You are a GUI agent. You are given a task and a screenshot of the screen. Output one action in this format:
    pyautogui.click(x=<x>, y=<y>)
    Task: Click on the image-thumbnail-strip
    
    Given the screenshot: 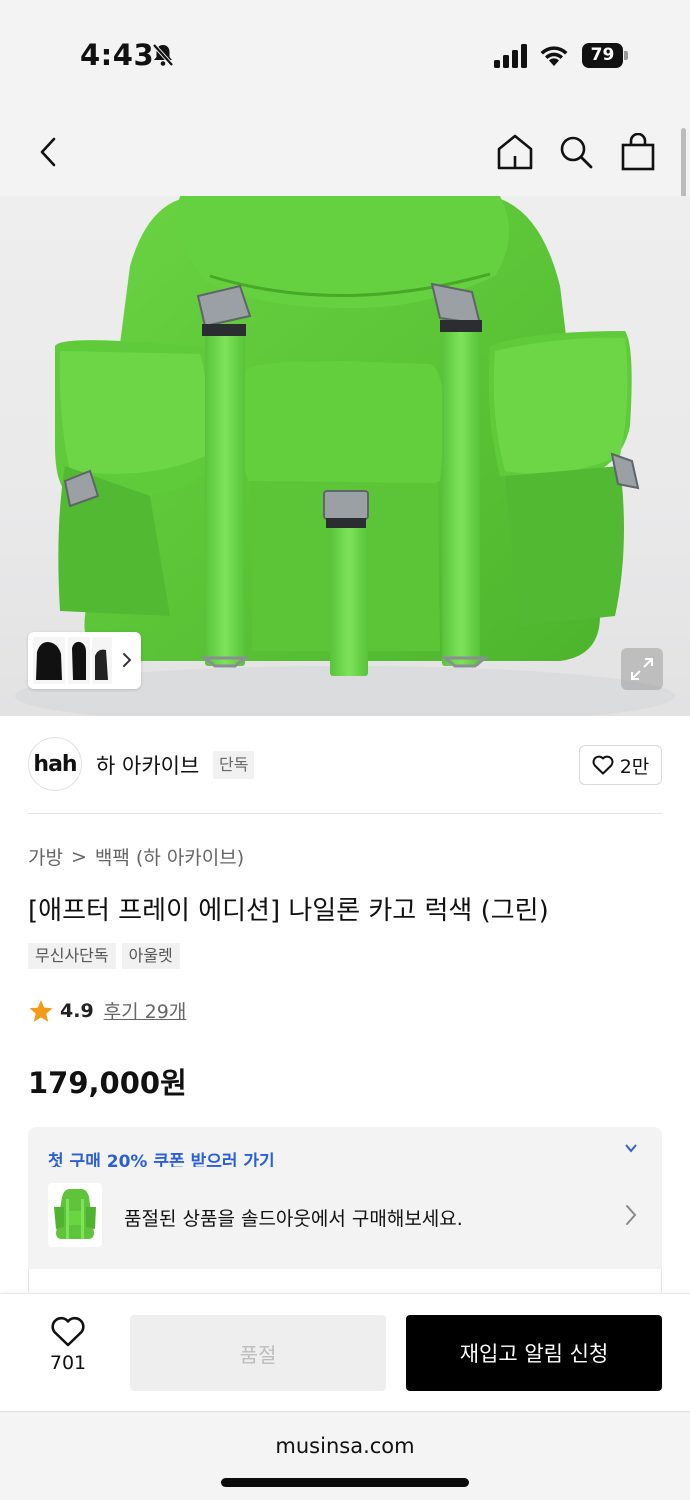 What is the action you would take?
    pyautogui.click(x=84, y=660)
    